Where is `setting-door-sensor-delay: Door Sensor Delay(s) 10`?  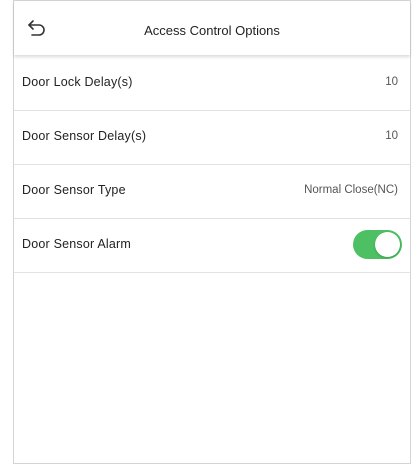 setting-door-sensor-delay: Door Sensor Delay(s) 10 is located at coordinates (212, 138).